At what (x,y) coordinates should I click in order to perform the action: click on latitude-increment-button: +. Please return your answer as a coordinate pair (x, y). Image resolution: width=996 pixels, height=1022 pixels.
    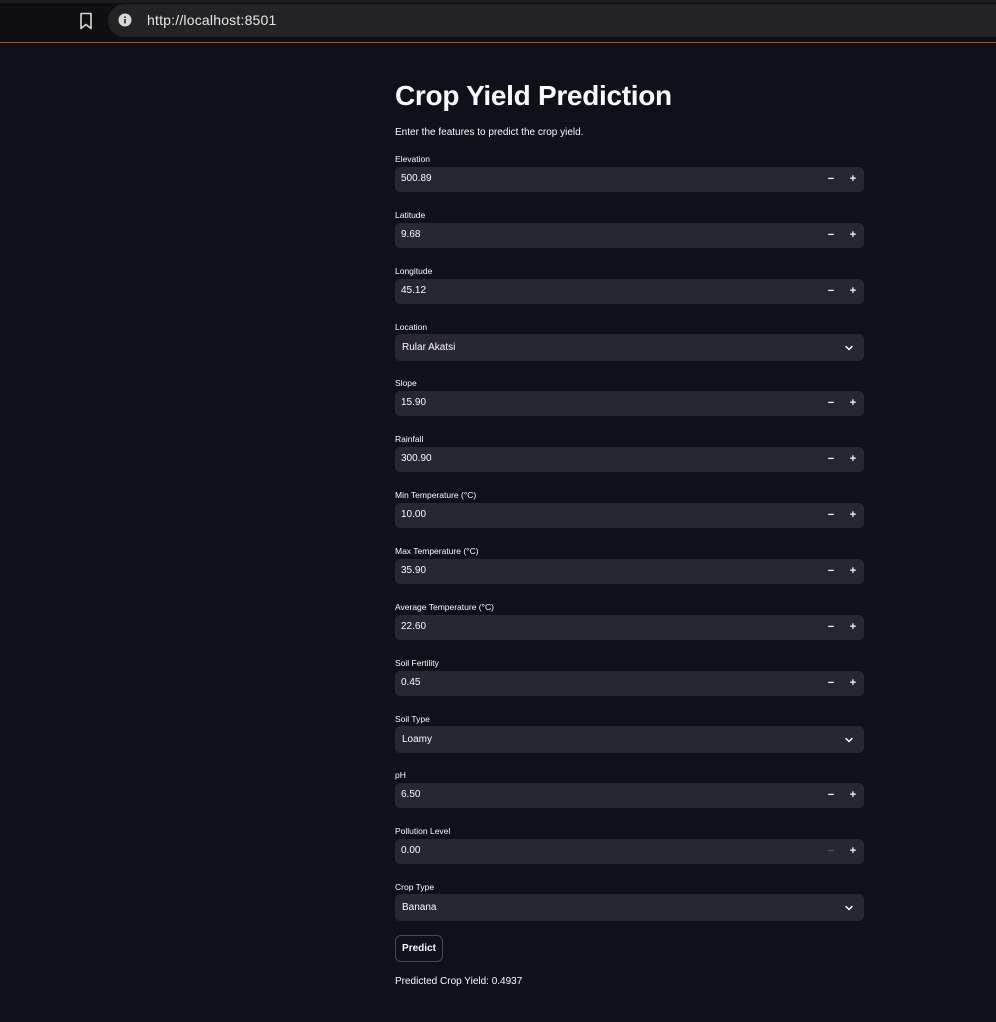
    Looking at the image, I should click on (853, 235).